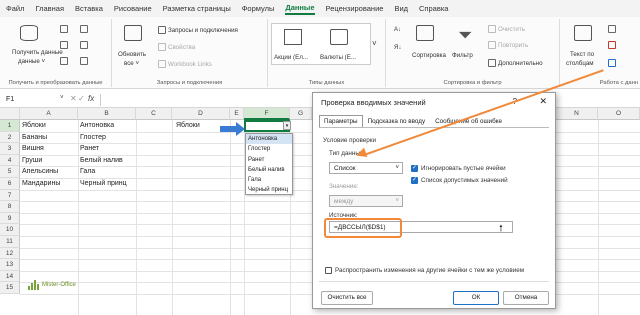 The width and height of the screenshot is (640, 315). What do you see at coordinates (582, 54) in the screenshot?
I see `text-to-columns-button: Текст по` at bounding box center [582, 54].